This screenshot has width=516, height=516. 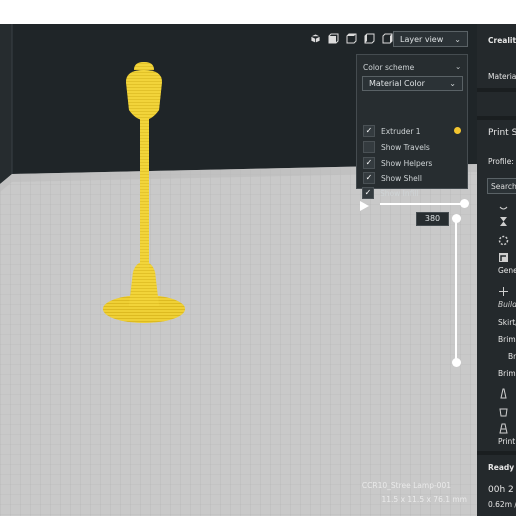 I want to click on print-time: 00h 2, so click(x=501, y=490).